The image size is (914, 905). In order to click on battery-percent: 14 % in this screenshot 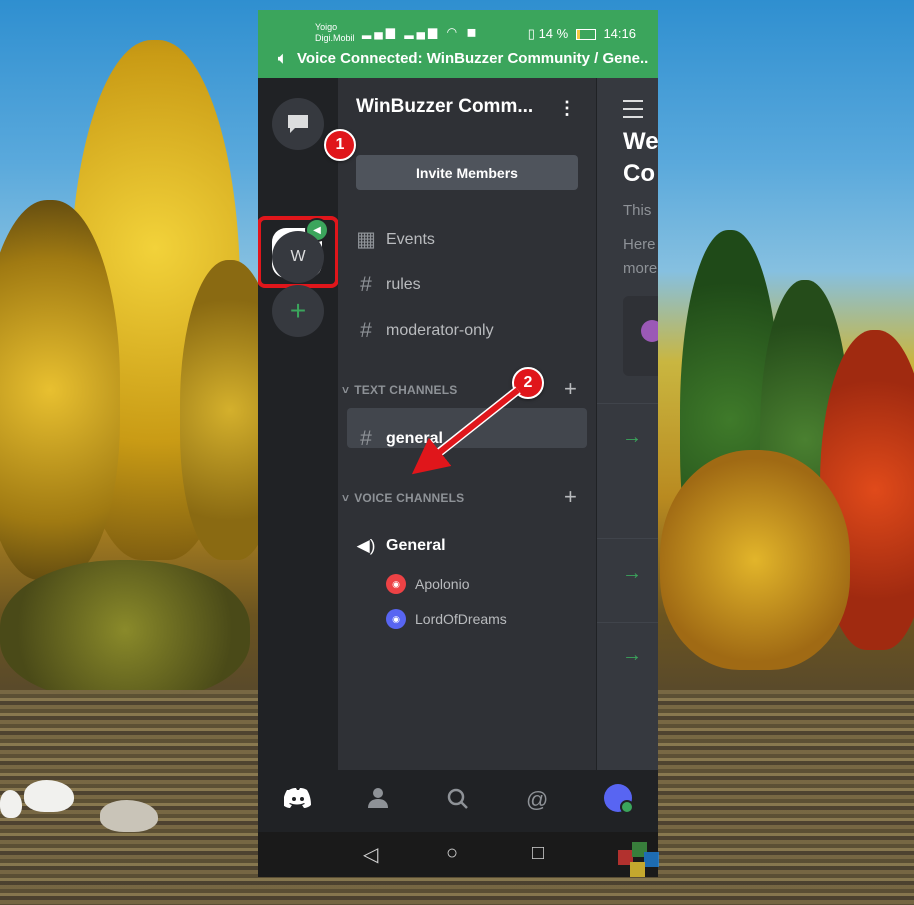, I will do `click(553, 33)`.